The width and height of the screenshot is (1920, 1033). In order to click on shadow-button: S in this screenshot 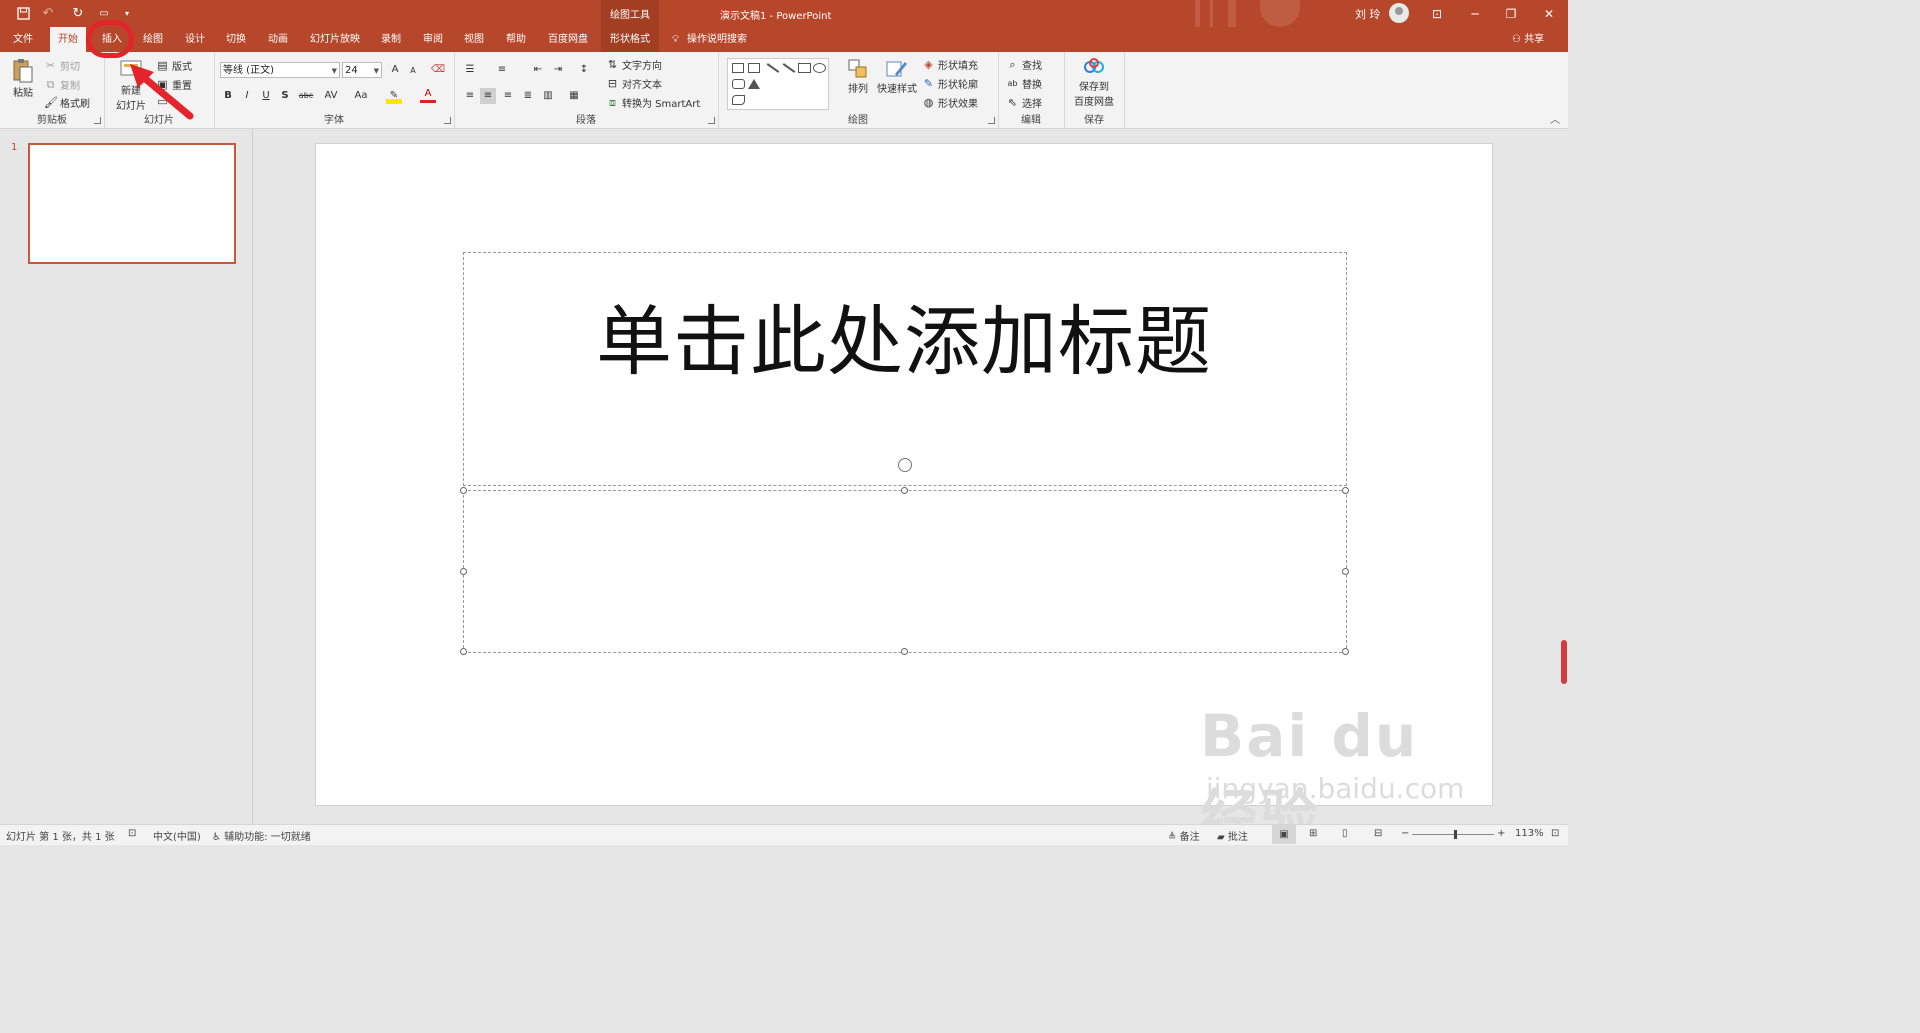, I will do `click(285, 96)`.